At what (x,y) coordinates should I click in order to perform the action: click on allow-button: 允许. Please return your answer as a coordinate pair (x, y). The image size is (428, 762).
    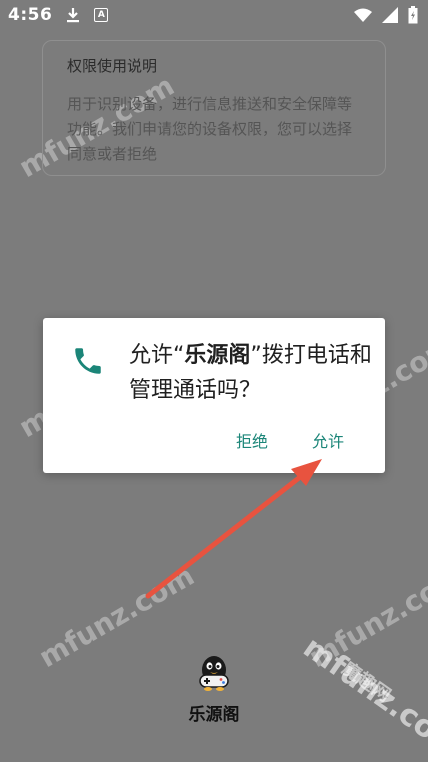
    Looking at the image, I should click on (328, 440).